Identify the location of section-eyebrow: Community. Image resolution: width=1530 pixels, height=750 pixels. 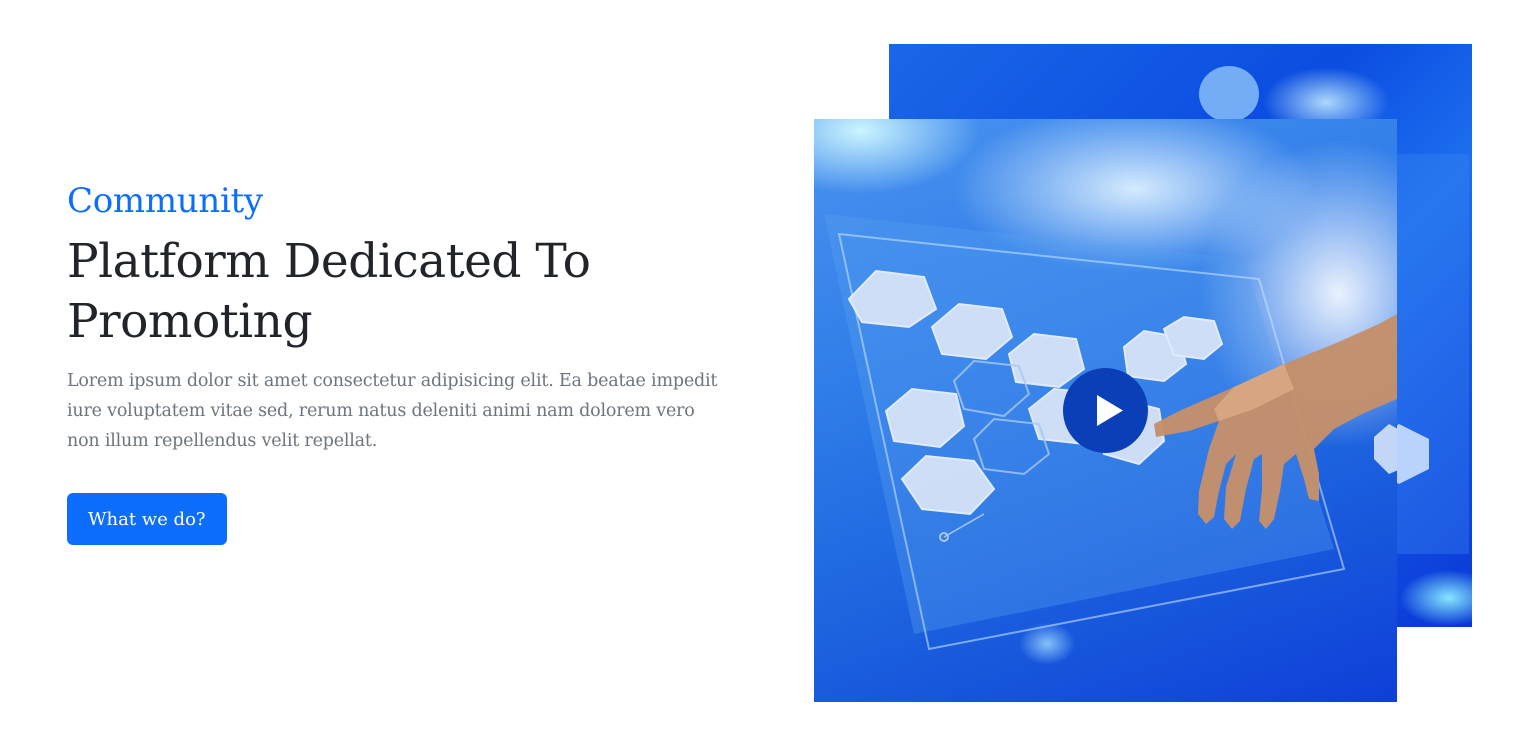
(165, 201).